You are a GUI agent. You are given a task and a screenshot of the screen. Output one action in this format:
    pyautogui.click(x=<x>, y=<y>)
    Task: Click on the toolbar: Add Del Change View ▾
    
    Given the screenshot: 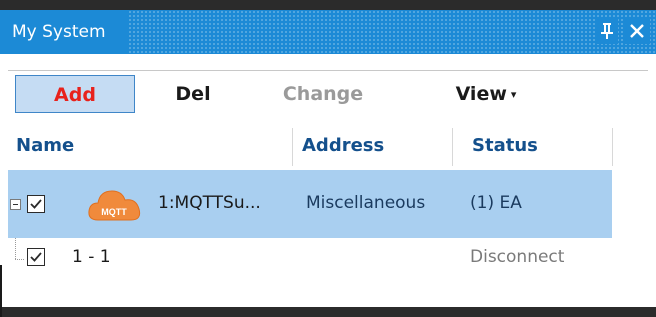 What is the action you would take?
    pyautogui.click(x=328, y=93)
    